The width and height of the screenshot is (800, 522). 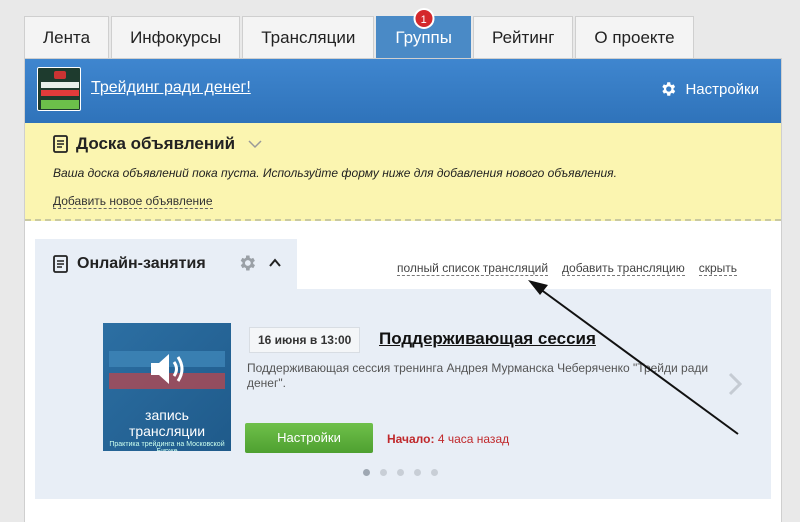 I want to click on group-settings-button: Настройки, so click(x=709, y=89).